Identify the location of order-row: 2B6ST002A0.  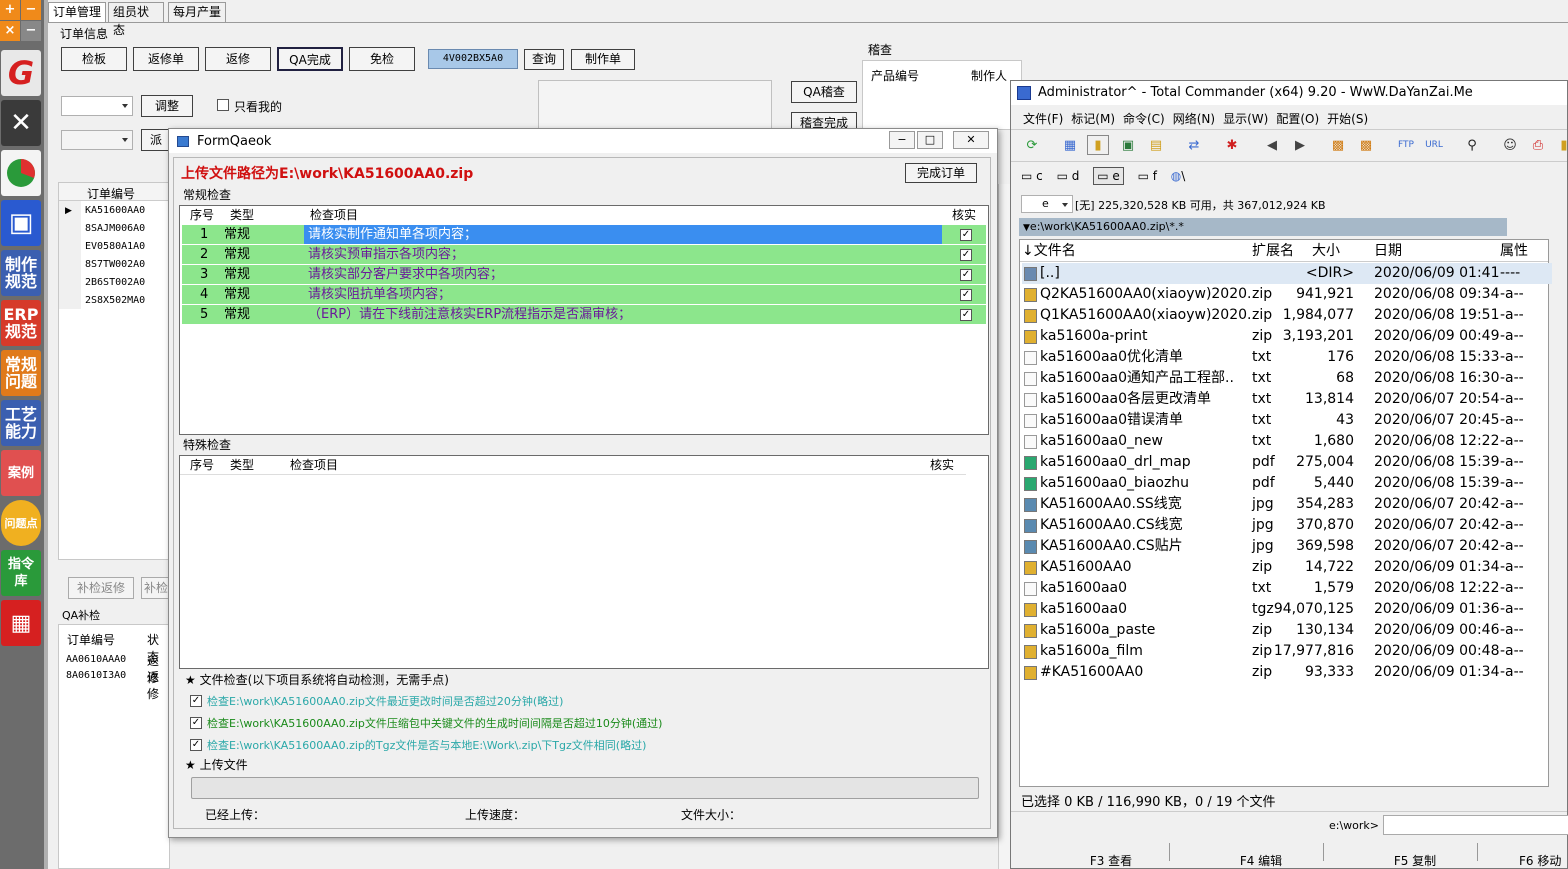
(115, 283).